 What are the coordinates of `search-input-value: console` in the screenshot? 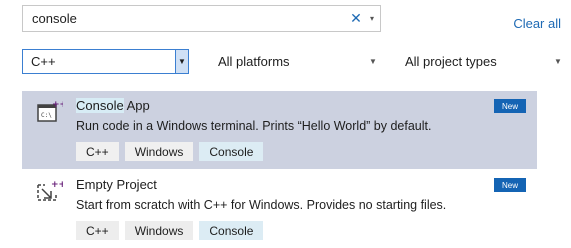 It's located at (185, 18).